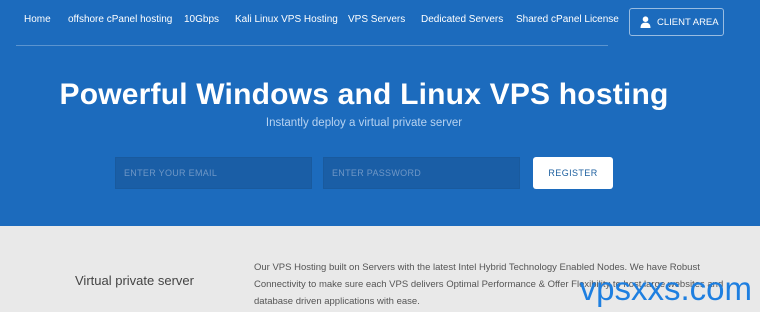 This screenshot has width=760, height=312. Describe the element at coordinates (37, 19) in the screenshot. I see `nav-home: Home` at that location.